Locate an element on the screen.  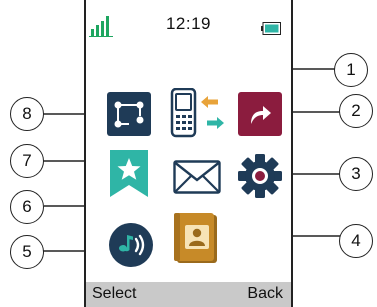
battery-icon is located at coordinates (271, 28).